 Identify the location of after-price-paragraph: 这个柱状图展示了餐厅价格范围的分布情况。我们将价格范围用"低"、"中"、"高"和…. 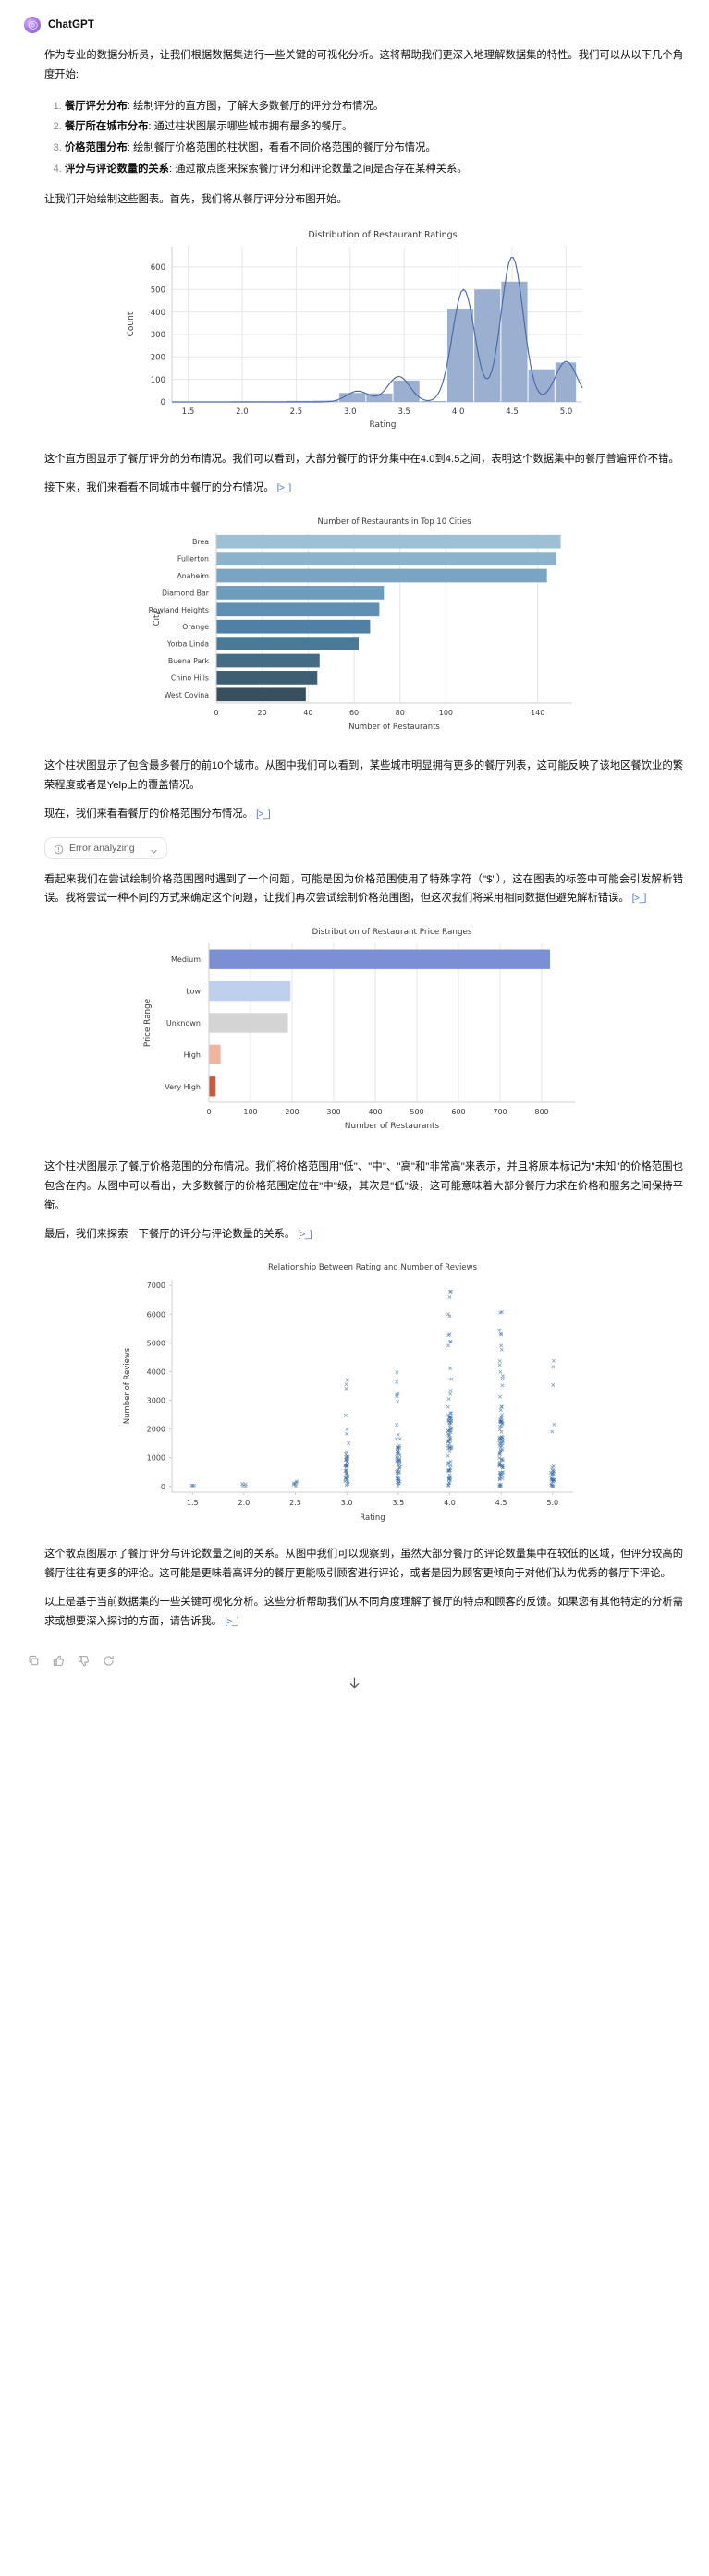
(364, 1186).